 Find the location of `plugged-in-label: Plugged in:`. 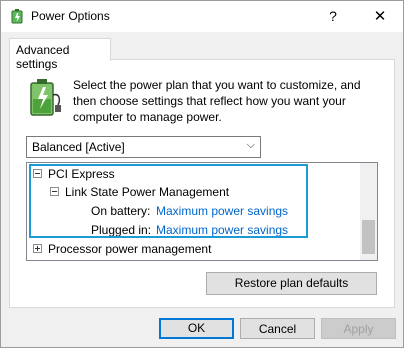

plugged-in-label: Plugged in: is located at coordinates (121, 230).